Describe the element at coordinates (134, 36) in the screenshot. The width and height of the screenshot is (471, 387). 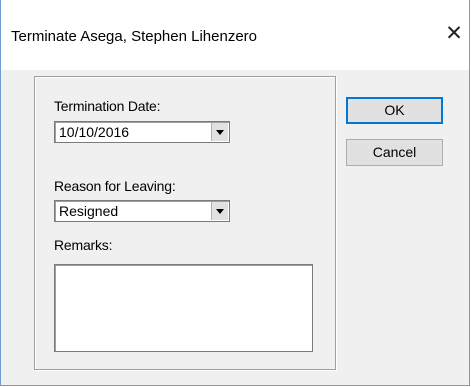
I see `window-title: Terminate Asega, Stephen Lihenzero` at that location.